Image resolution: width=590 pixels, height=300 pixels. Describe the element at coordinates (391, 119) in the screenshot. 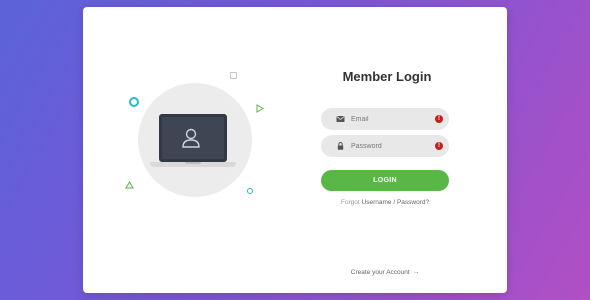

I see `email-input` at that location.